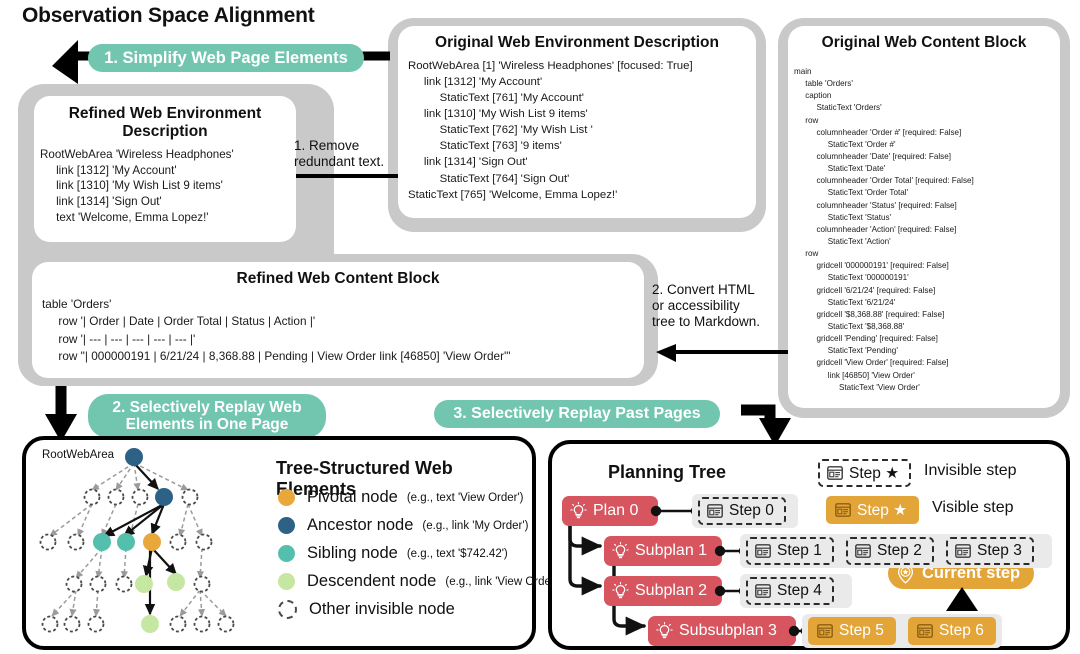 The height and width of the screenshot is (654, 1080). I want to click on plan-node: Subplan 1, so click(663, 551).